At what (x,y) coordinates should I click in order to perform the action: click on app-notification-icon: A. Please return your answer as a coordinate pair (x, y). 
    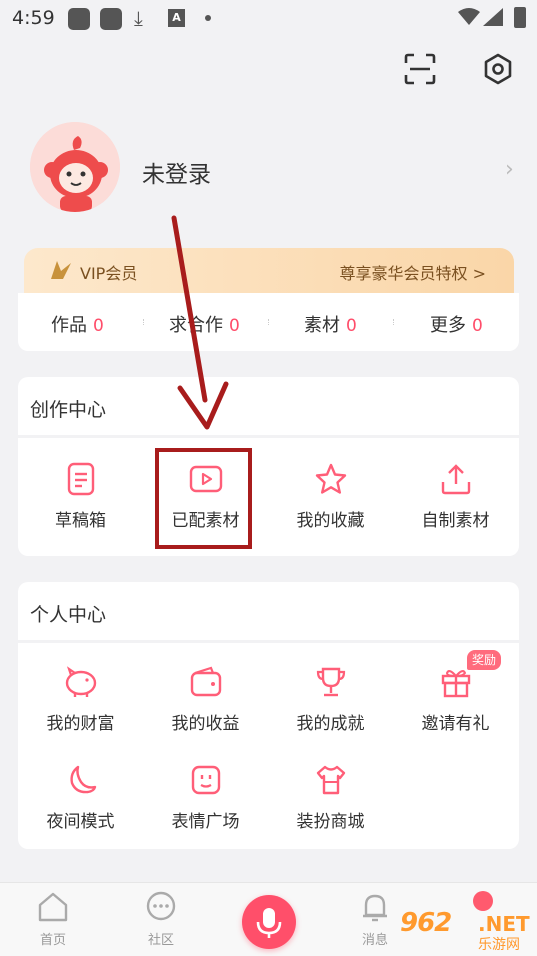
    Looking at the image, I should click on (176, 18).